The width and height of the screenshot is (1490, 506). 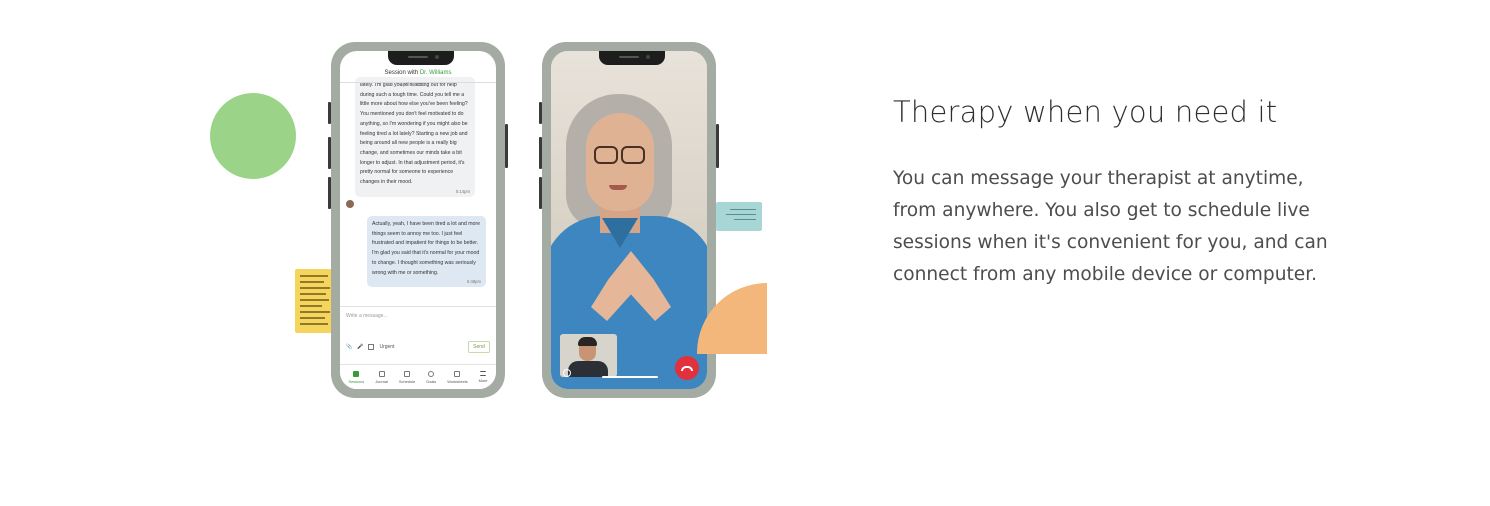 I want to click on video-call-phone-mockup, so click(x=629, y=220).